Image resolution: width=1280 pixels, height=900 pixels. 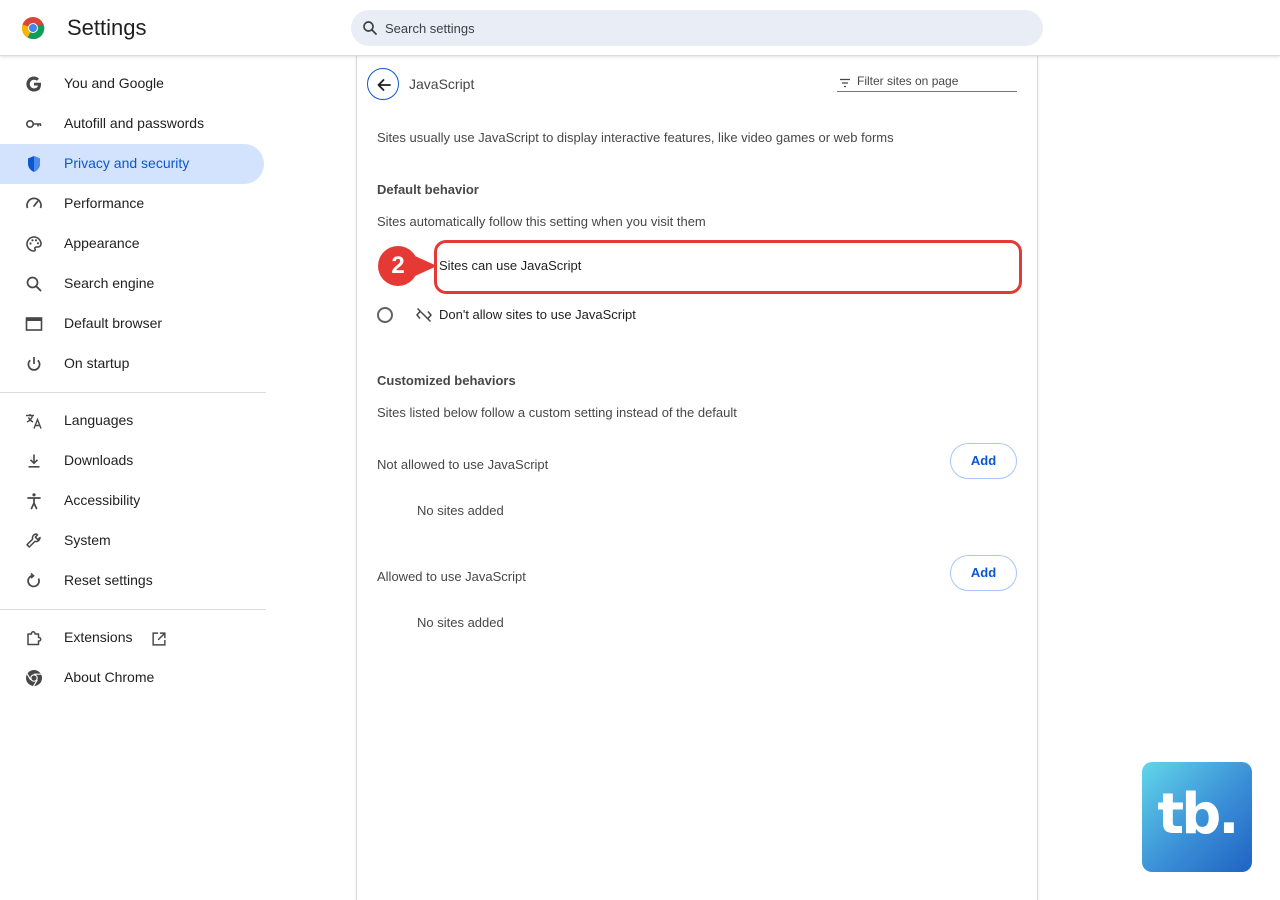 I want to click on sidebar-item-on-startup: On startup, so click(x=132, y=364).